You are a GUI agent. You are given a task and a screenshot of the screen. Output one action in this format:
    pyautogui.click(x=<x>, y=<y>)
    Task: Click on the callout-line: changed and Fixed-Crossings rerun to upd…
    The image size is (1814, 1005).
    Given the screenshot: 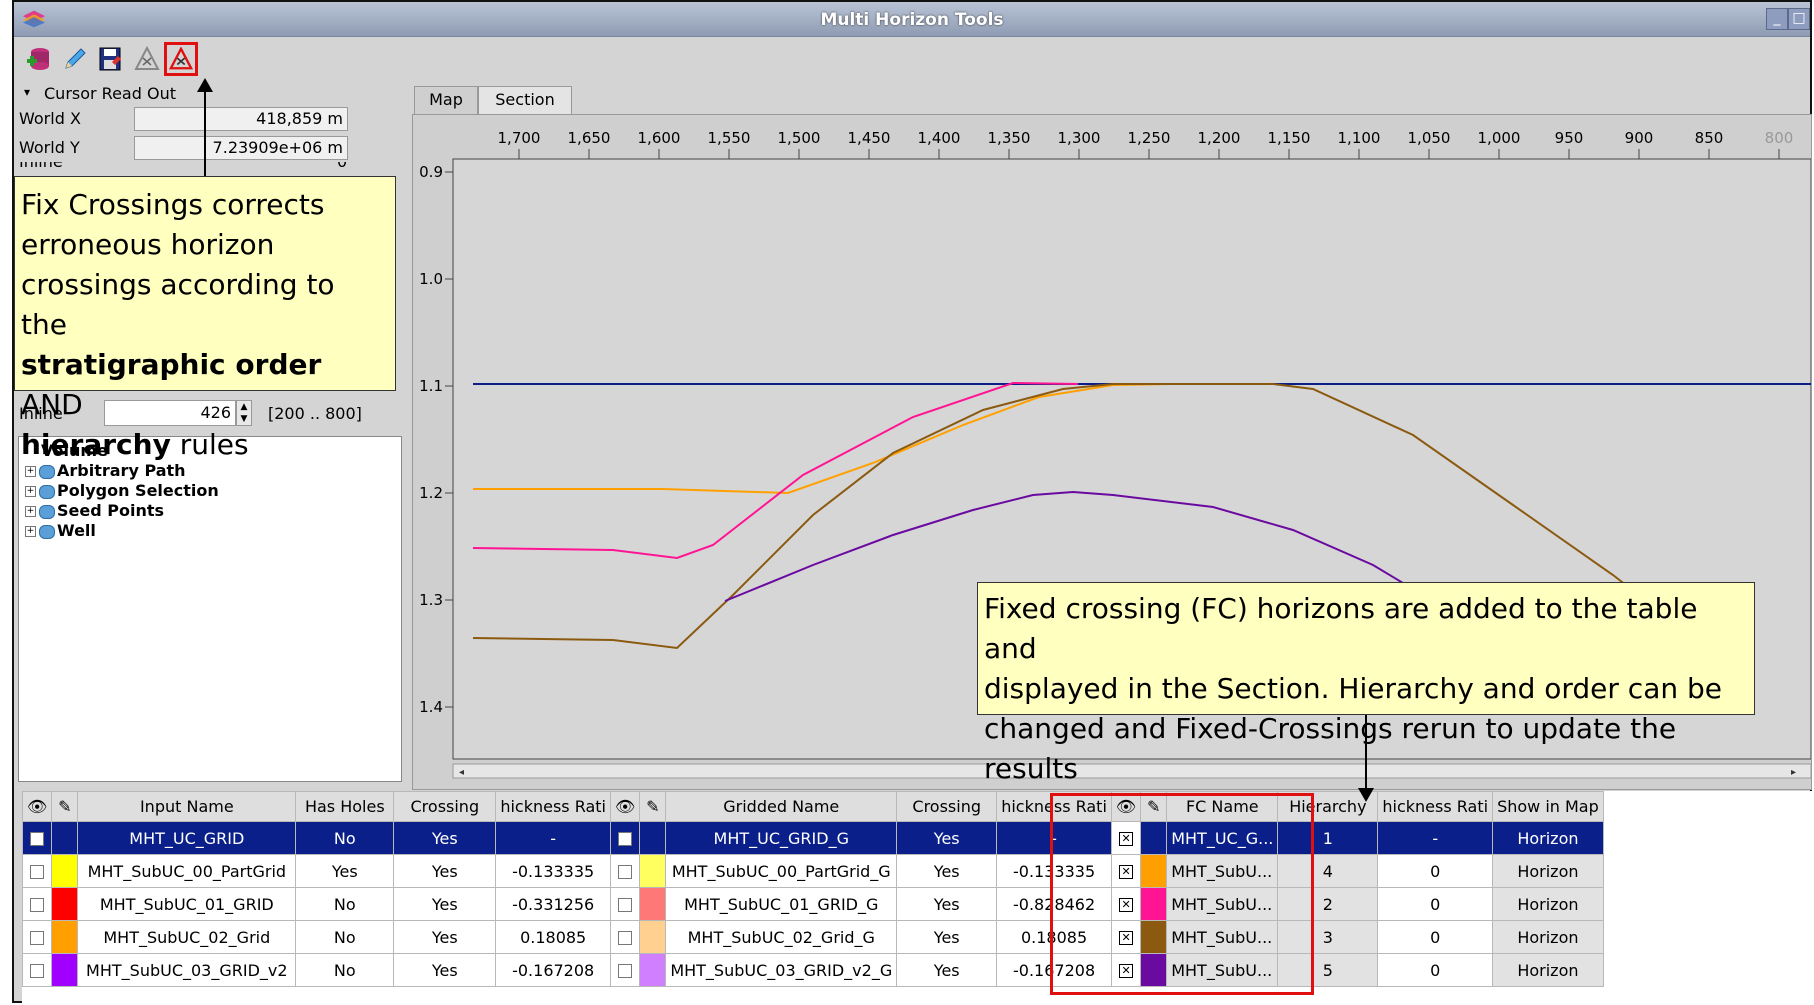 What is the action you would take?
    pyautogui.click(x=1330, y=748)
    